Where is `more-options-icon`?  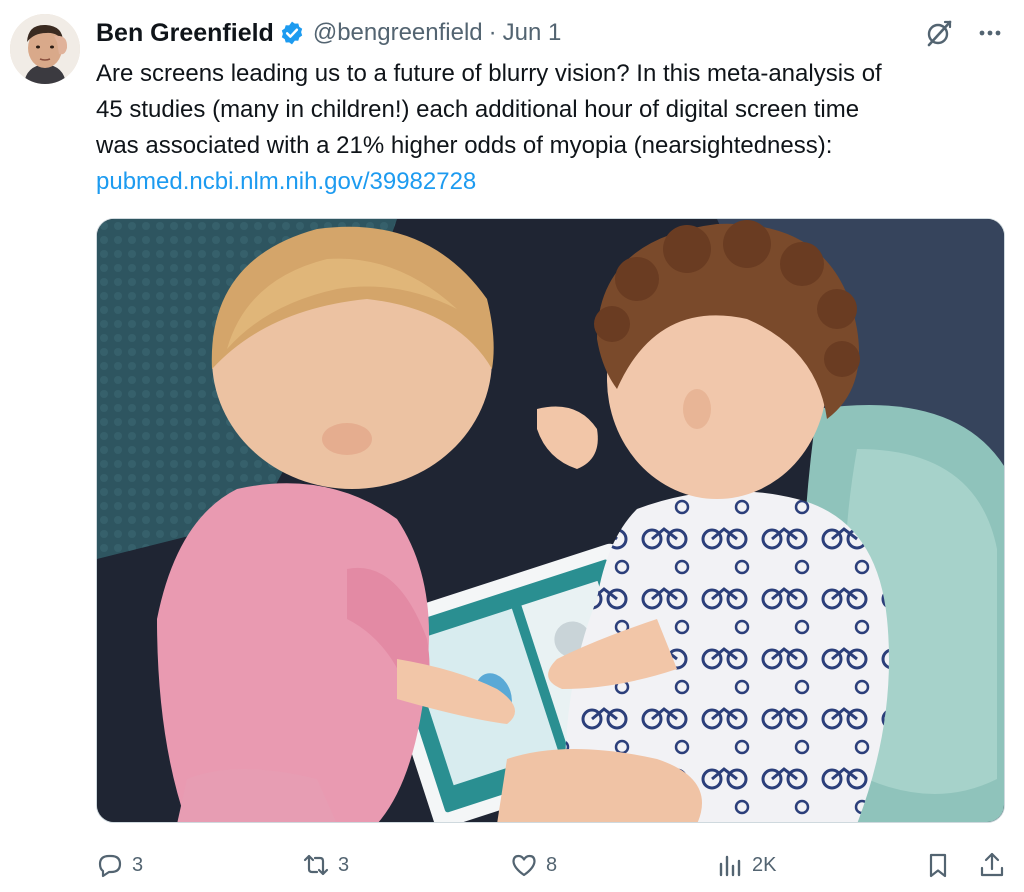 more-options-icon is located at coordinates (990, 33).